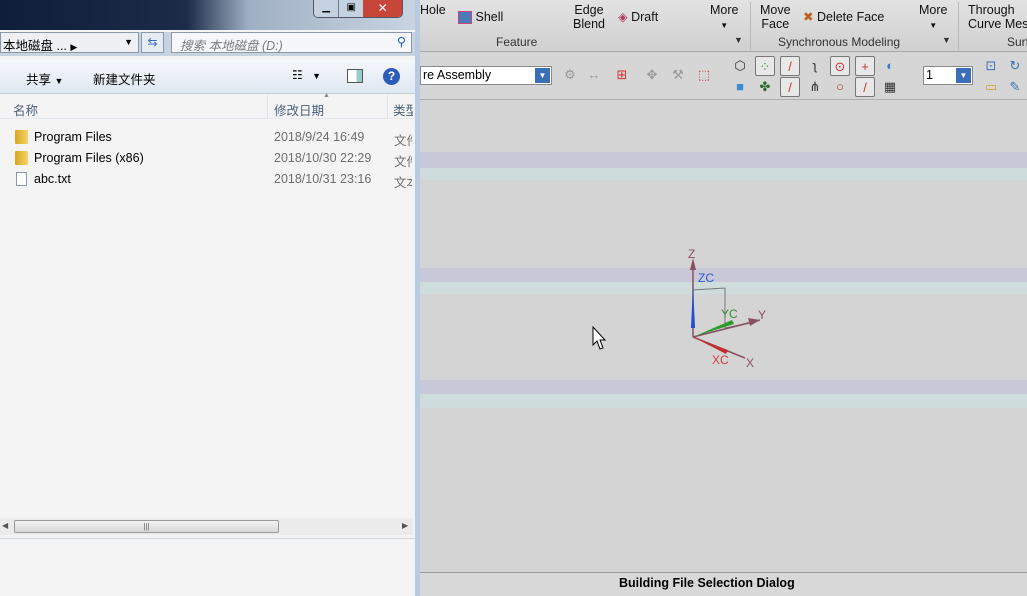 The height and width of the screenshot is (596, 1027). Describe the element at coordinates (326, 8) in the screenshot. I see `minimize-button: ▁` at that location.